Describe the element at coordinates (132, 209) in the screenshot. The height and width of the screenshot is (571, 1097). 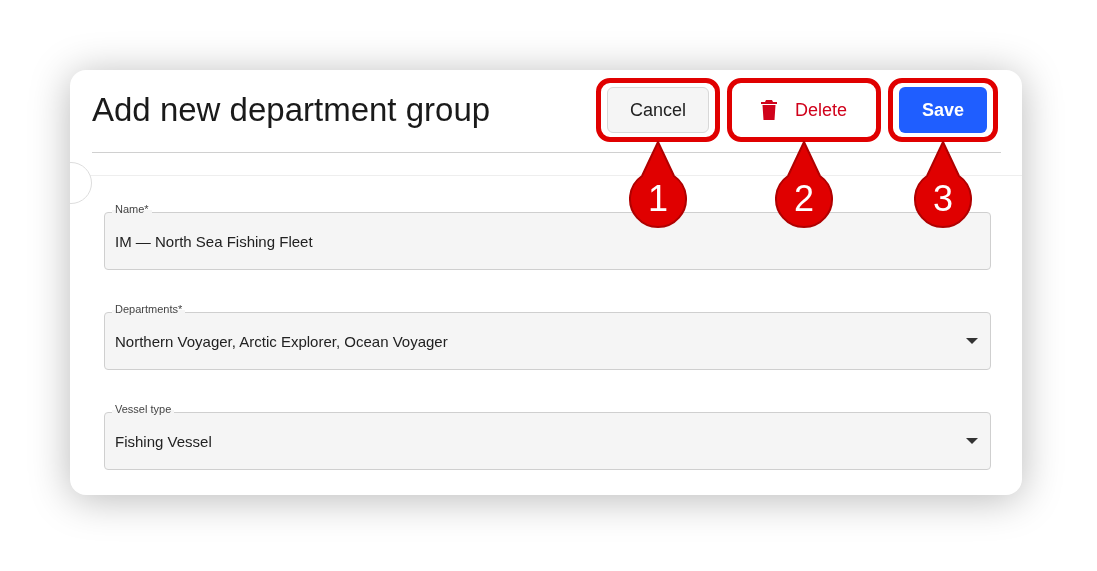
I see `field-label: Name*` at that location.